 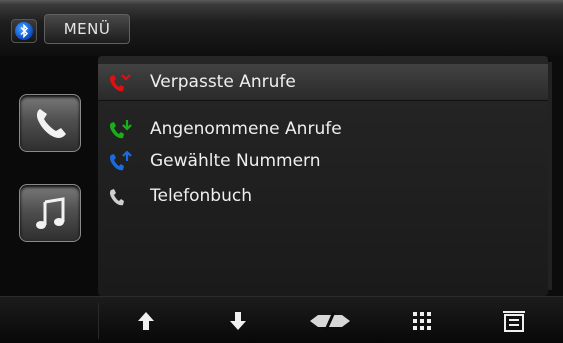 I want to click on divider, so click(x=98, y=321).